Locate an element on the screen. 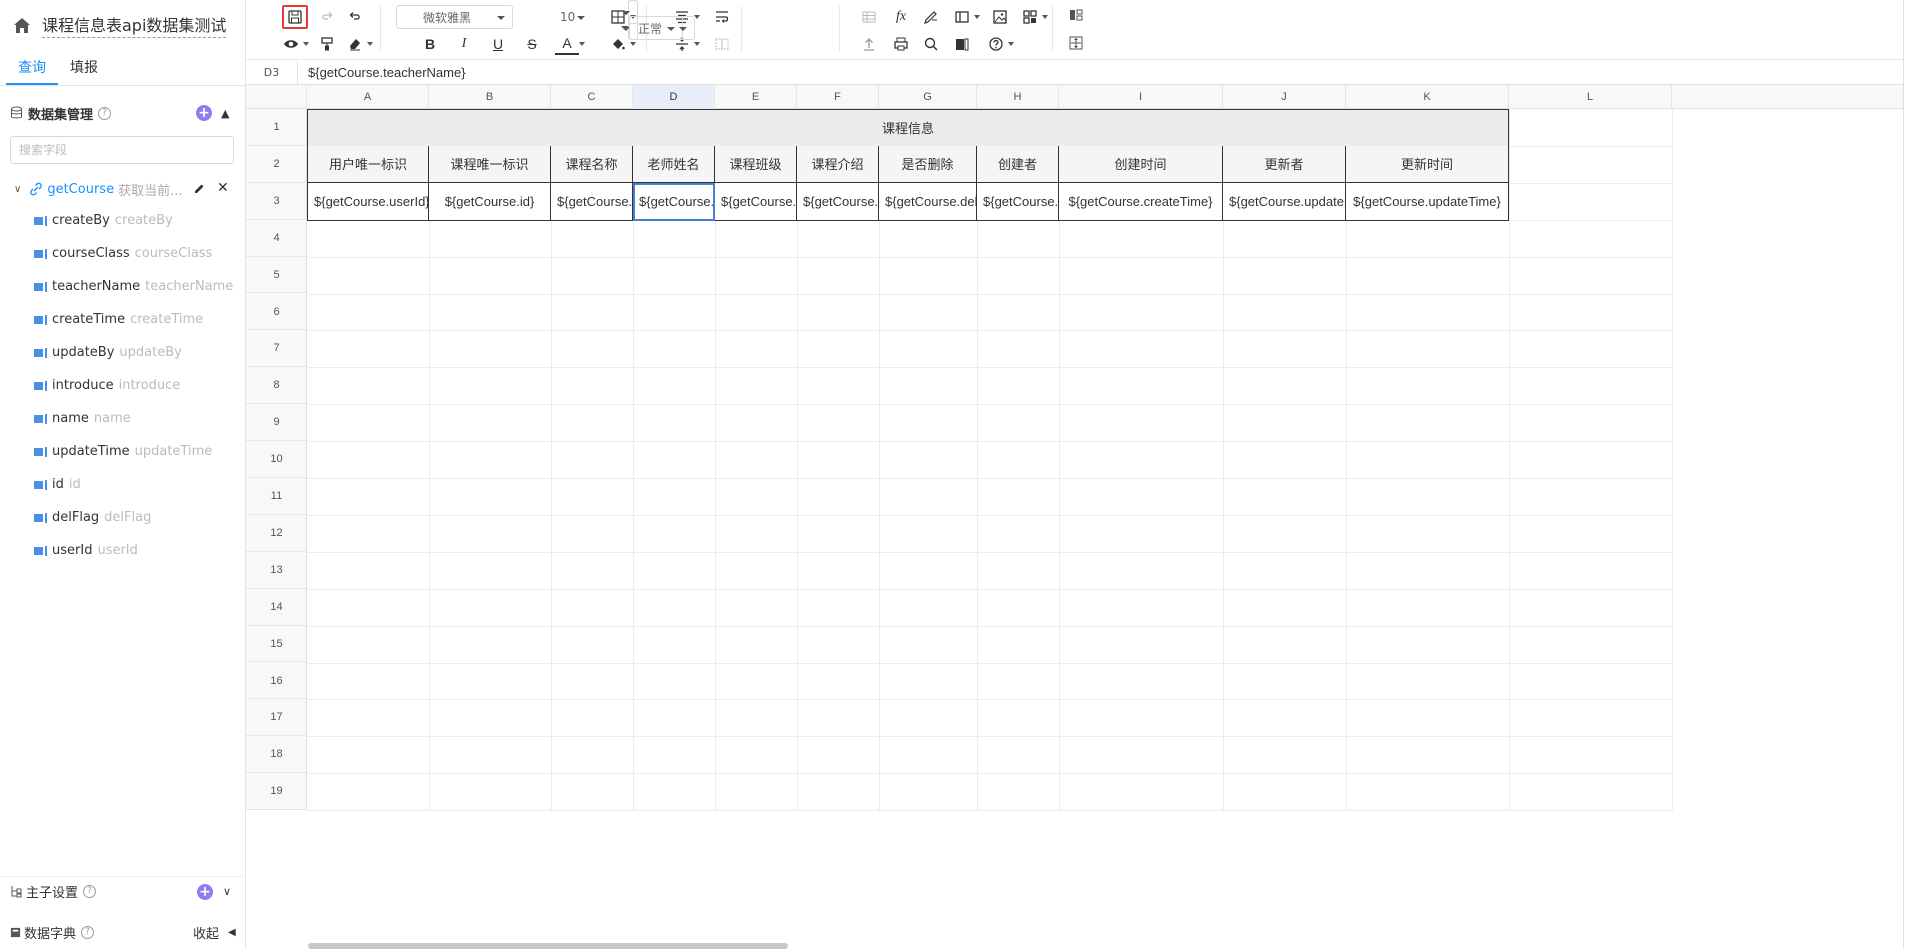 The image size is (1918, 949). row-header: 8 is located at coordinates (276, 386).